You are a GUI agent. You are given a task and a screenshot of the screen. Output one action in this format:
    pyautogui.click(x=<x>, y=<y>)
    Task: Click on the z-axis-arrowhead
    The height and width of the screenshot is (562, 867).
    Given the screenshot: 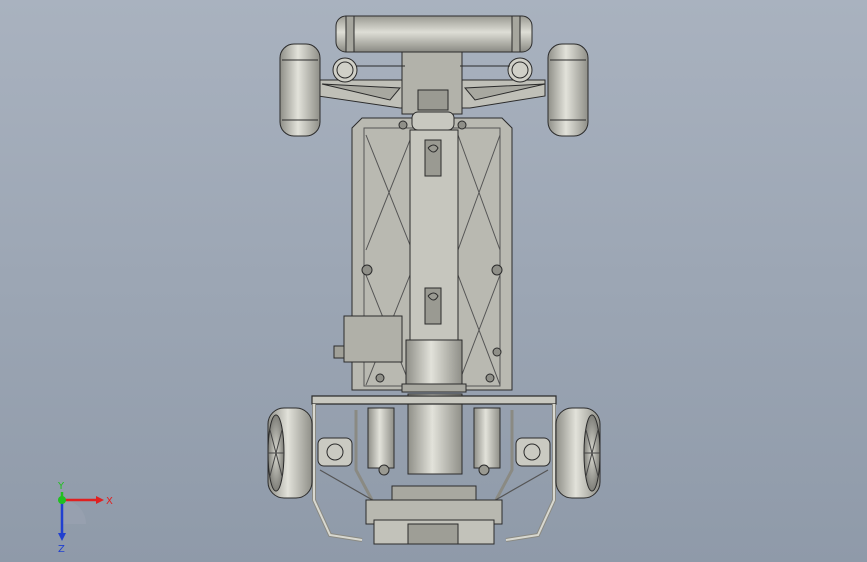 What is the action you would take?
    pyautogui.click(x=62, y=537)
    